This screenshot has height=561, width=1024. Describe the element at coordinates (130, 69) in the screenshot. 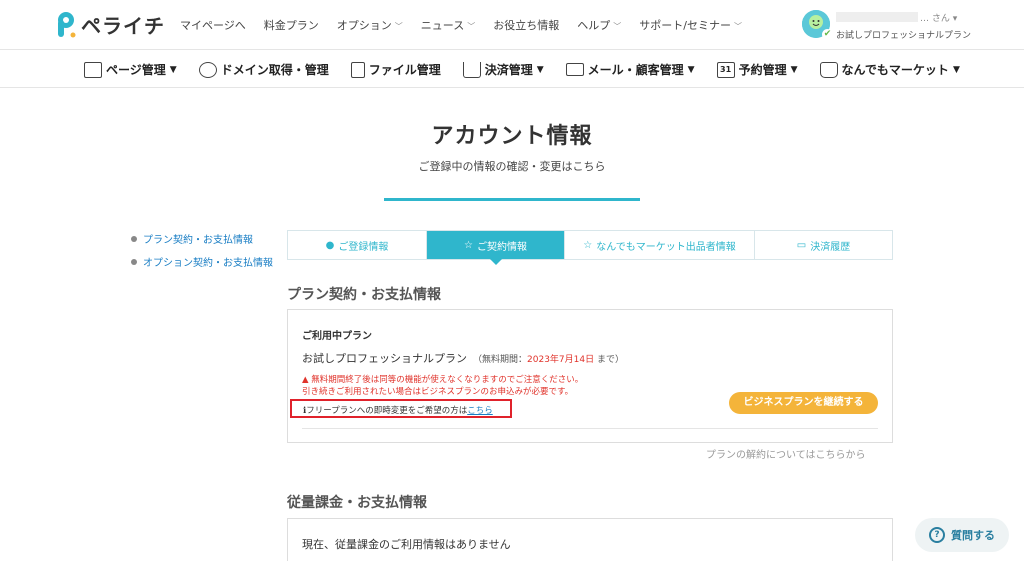

I see `mainnav-page: ページ管理 ▼` at that location.